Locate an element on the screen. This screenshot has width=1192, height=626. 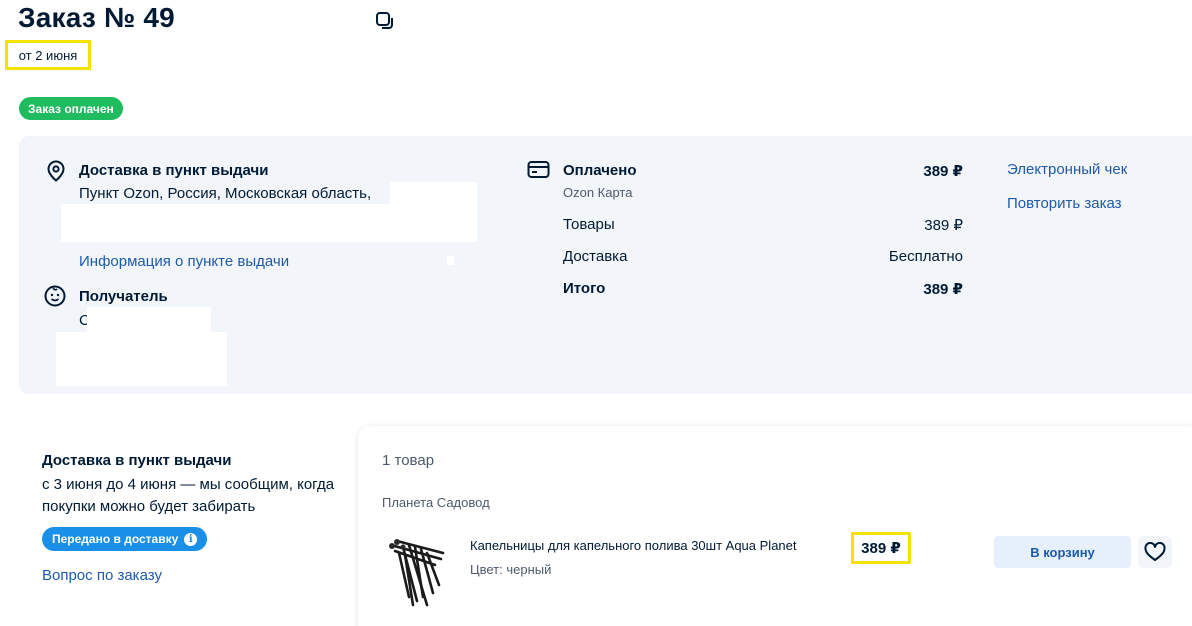
delivery-title: Доставка в пункт выдачи is located at coordinates (174, 170).